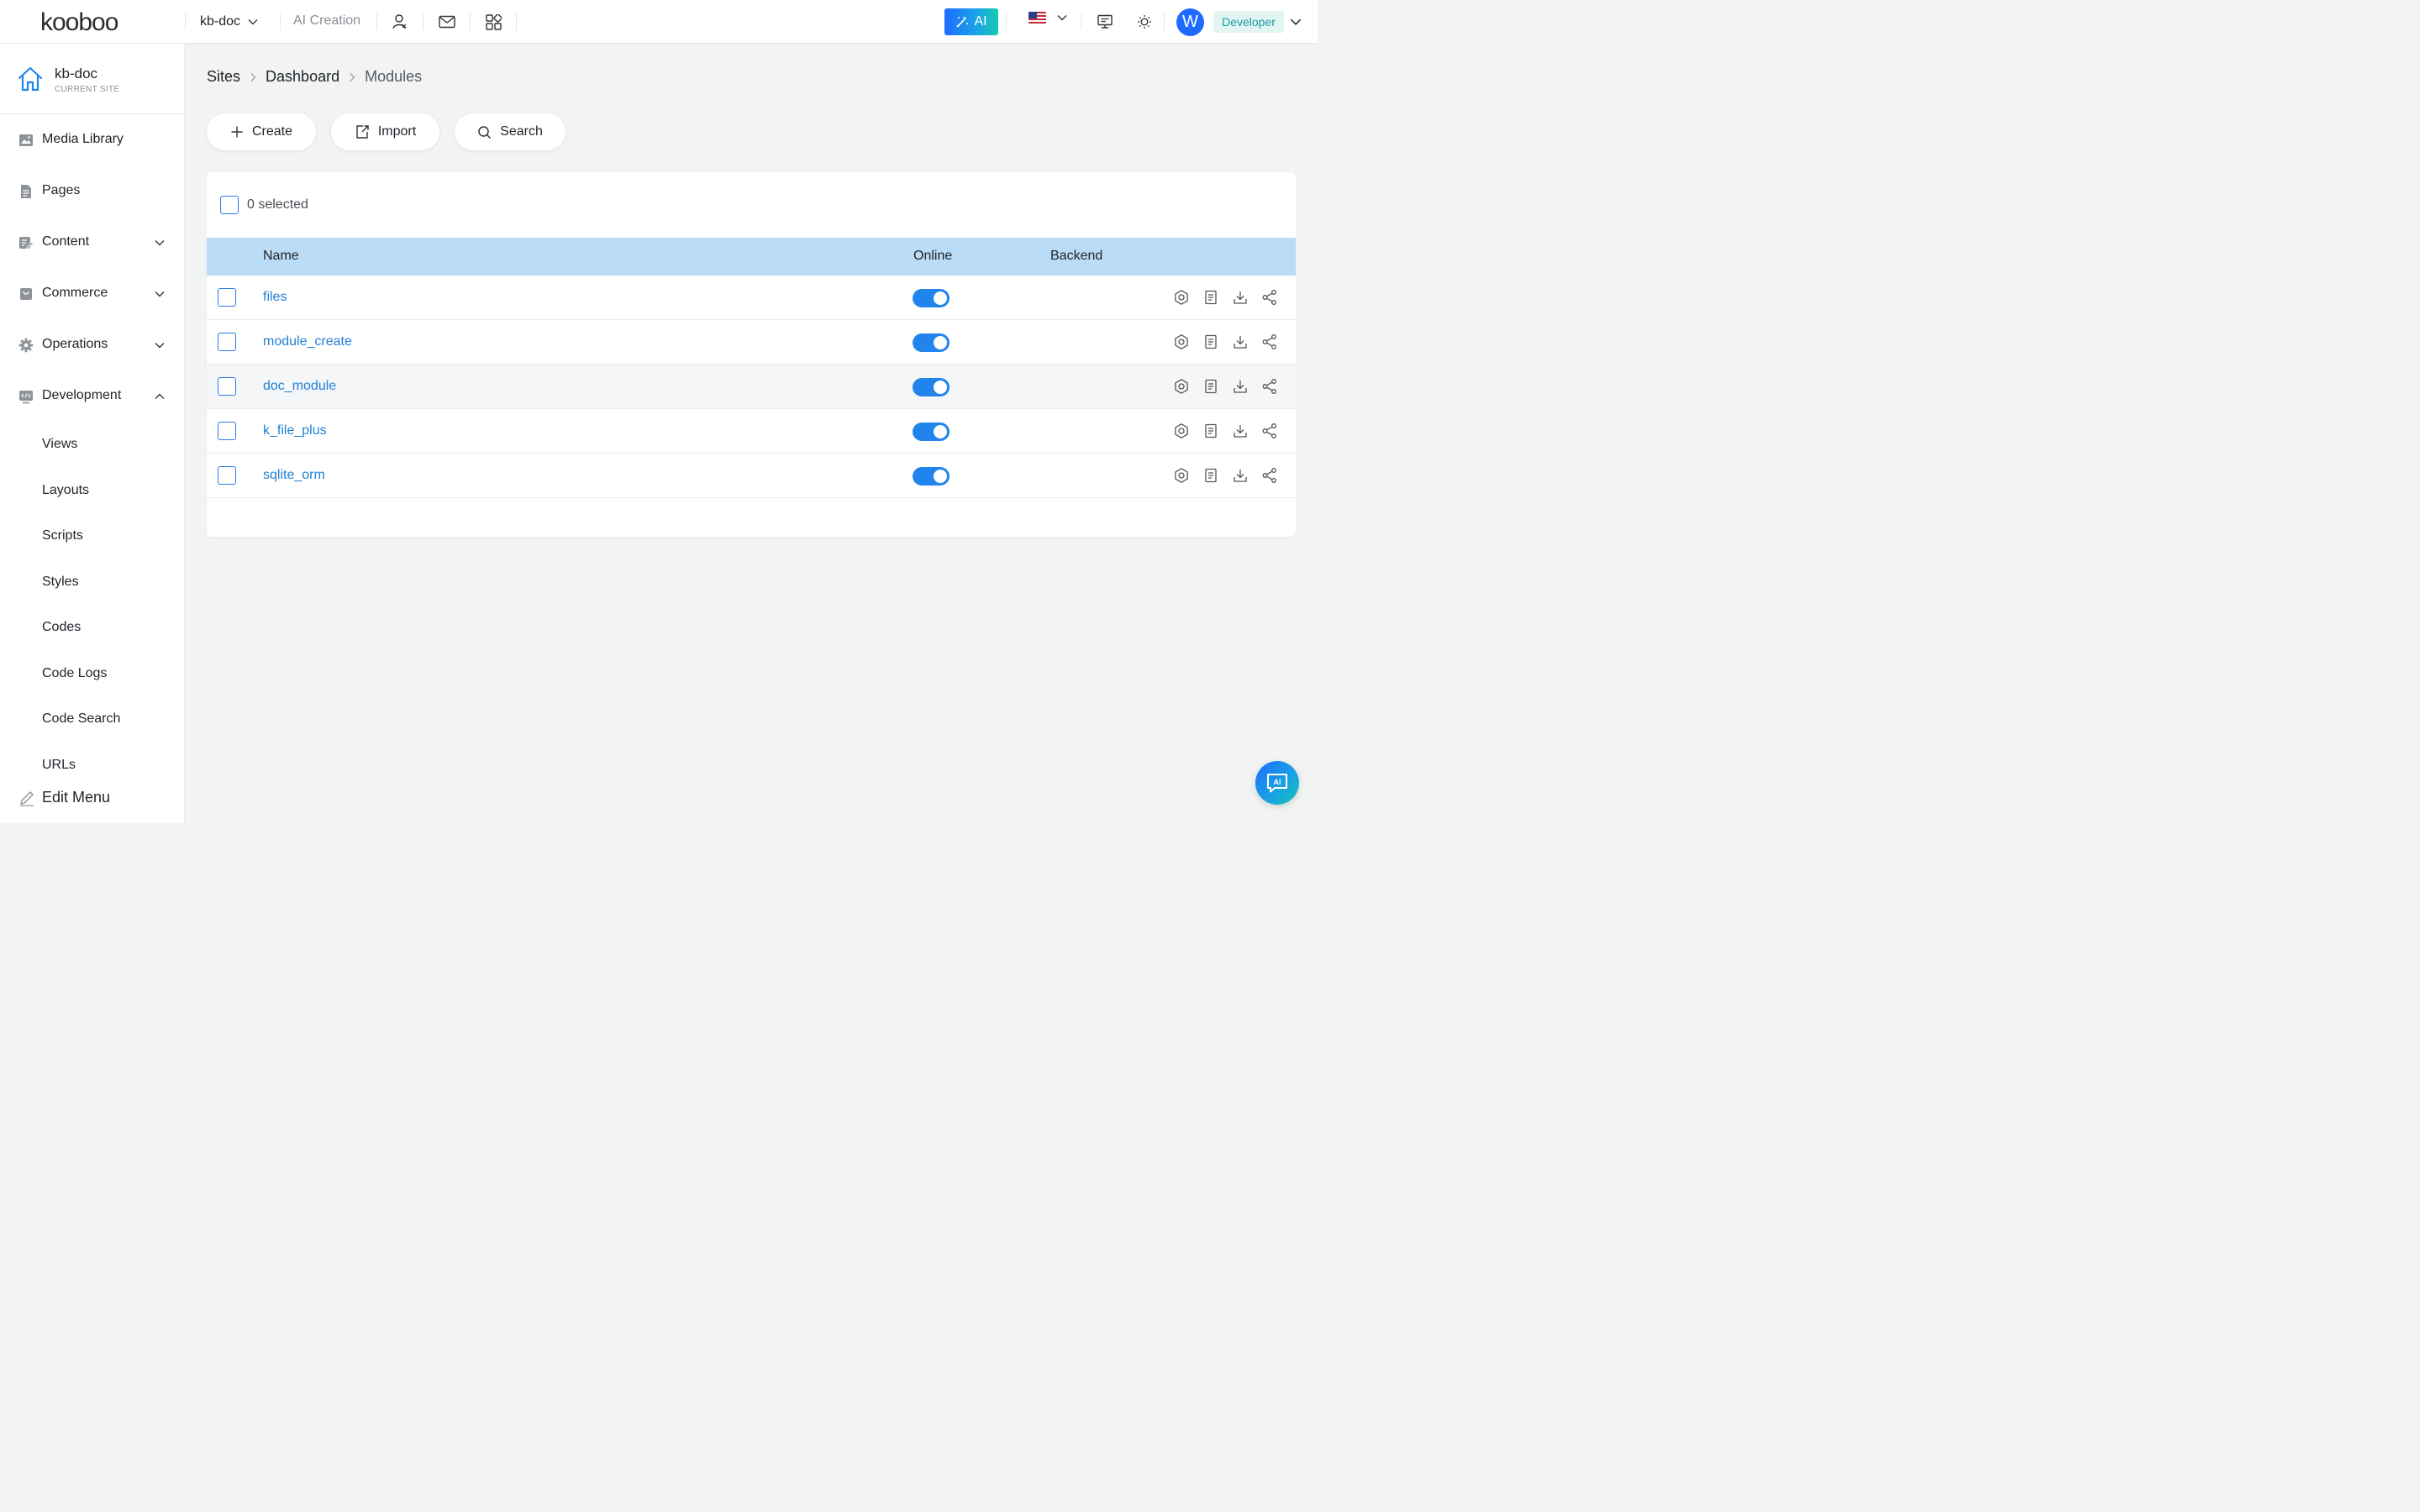 Image resolution: width=2420 pixels, height=1512 pixels. I want to click on sidebar-item-pages: Pages, so click(92, 190).